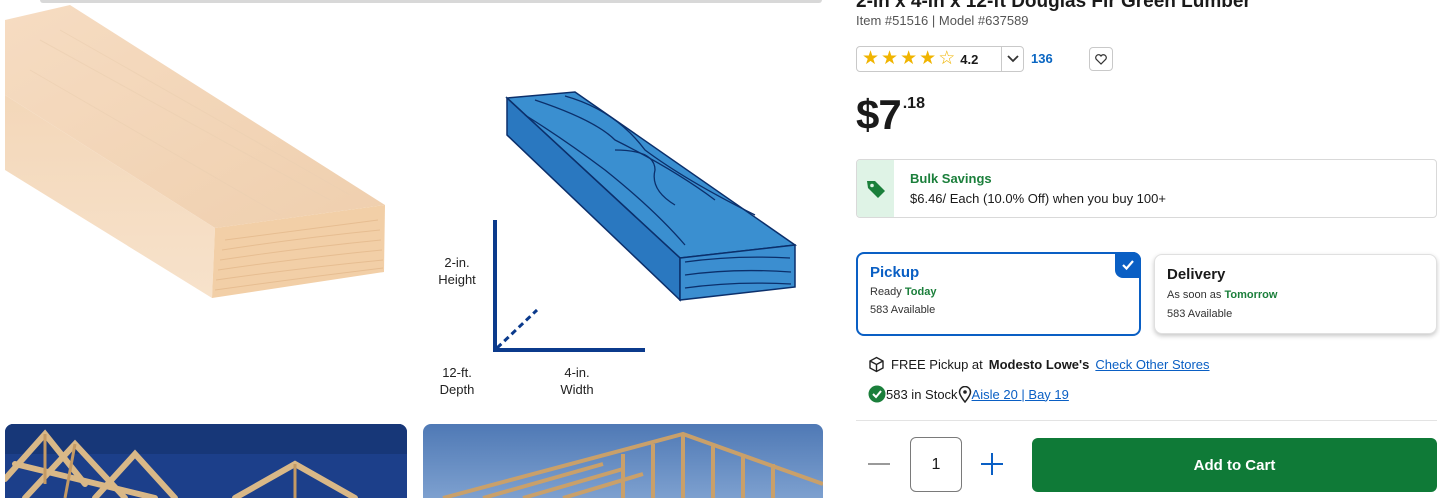  I want to click on rating-dropdown: ★ ★ ★ ★ ☆ 4.2, so click(940, 59).